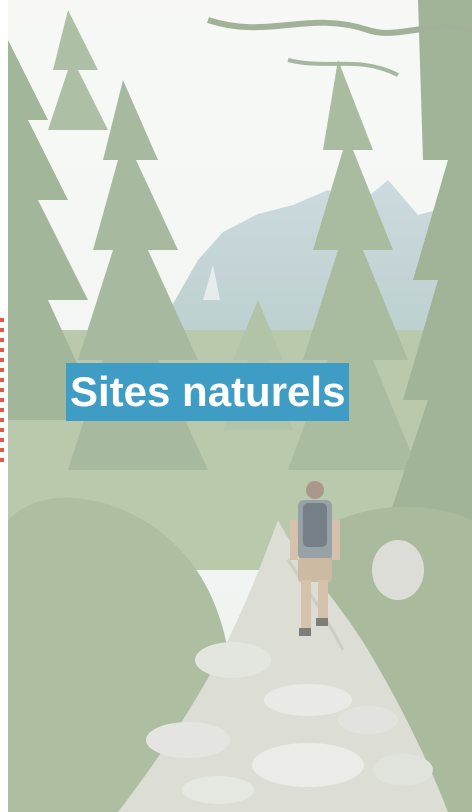 This screenshot has width=472, height=812. What do you see at coordinates (2, 393) in the screenshot?
I see `decorative-dotted-edge` at bounding box center [2, 393].